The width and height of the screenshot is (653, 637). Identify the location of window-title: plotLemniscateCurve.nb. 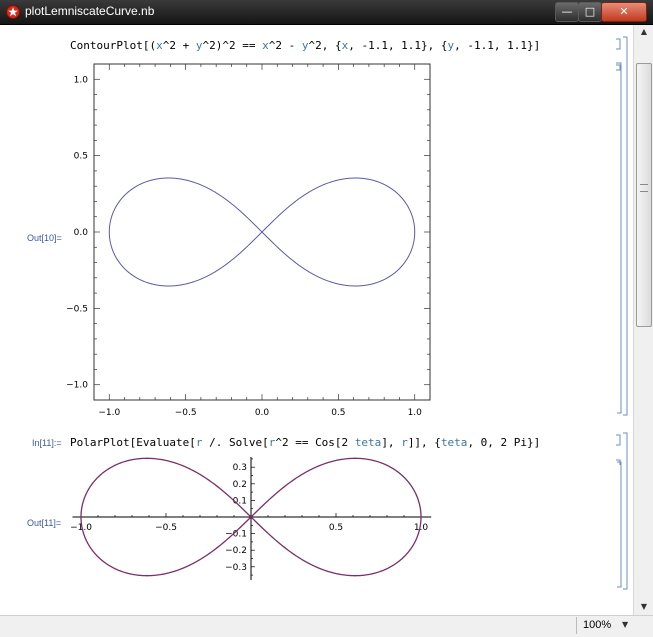
(90, 11).